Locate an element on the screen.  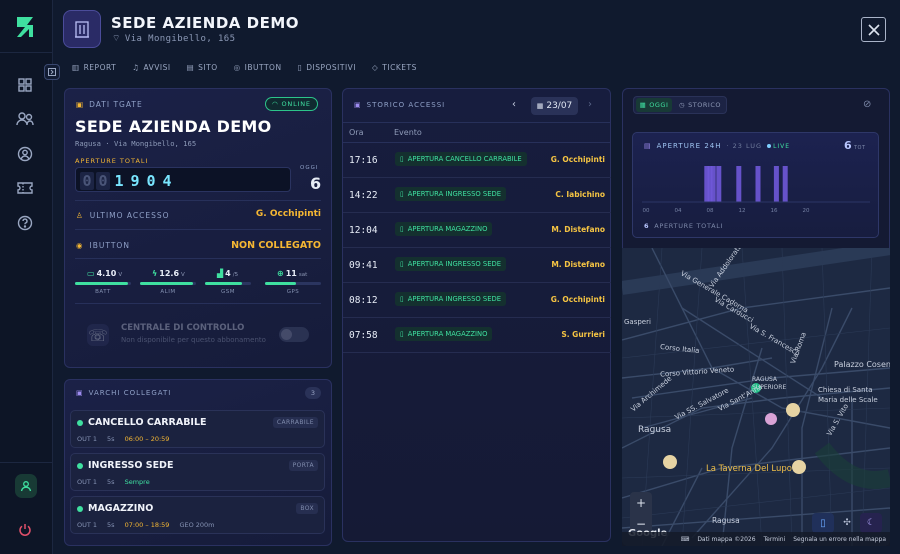
account-icon is located at coordinates (25, 154).